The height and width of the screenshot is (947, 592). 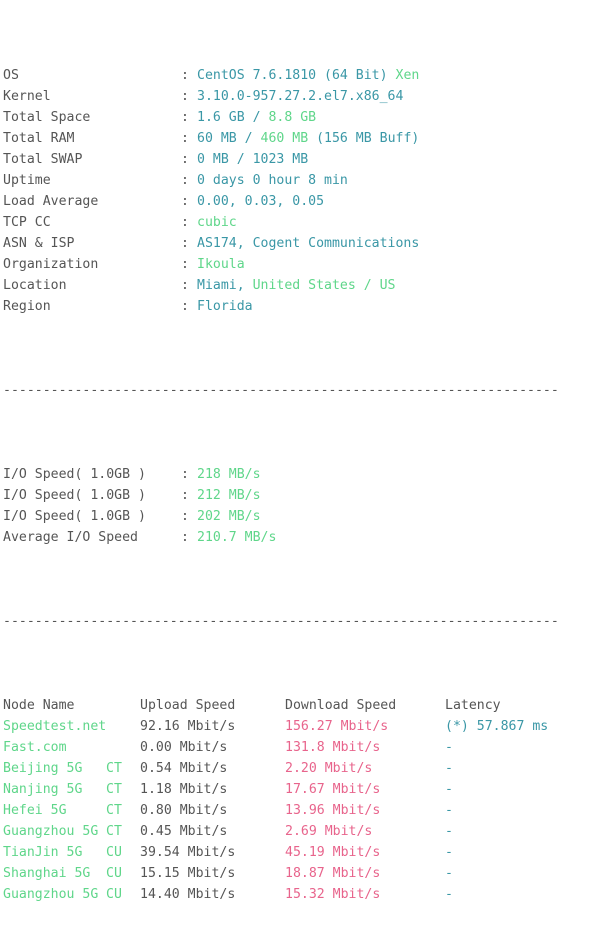 I want to click on speedtest-row: Hefei 5G CT 0.80 Mbit/s 13.96 Mbit/s -, so click(x=297, y=810).